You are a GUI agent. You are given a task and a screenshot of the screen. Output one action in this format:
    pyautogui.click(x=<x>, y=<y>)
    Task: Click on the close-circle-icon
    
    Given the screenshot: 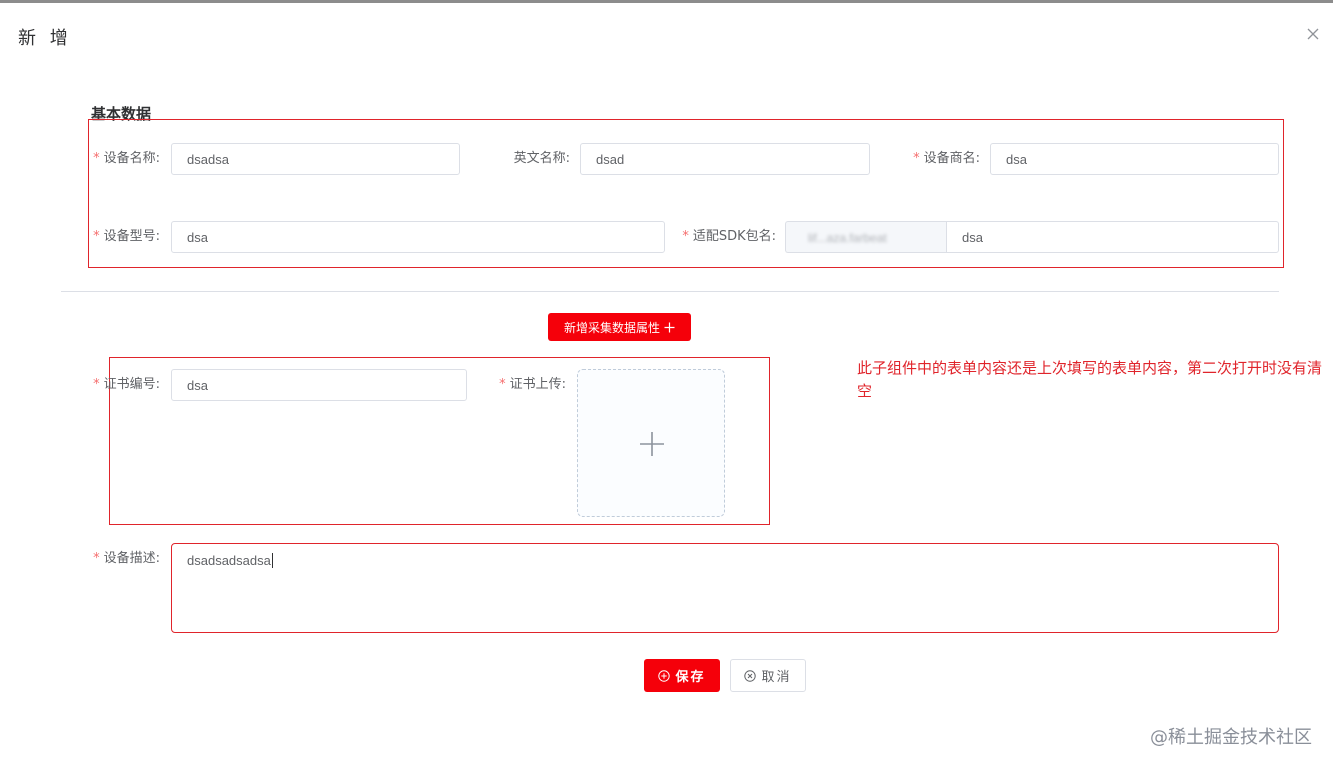 What is the action you would take?
    pyautogui.click(x=750, y=675)
    